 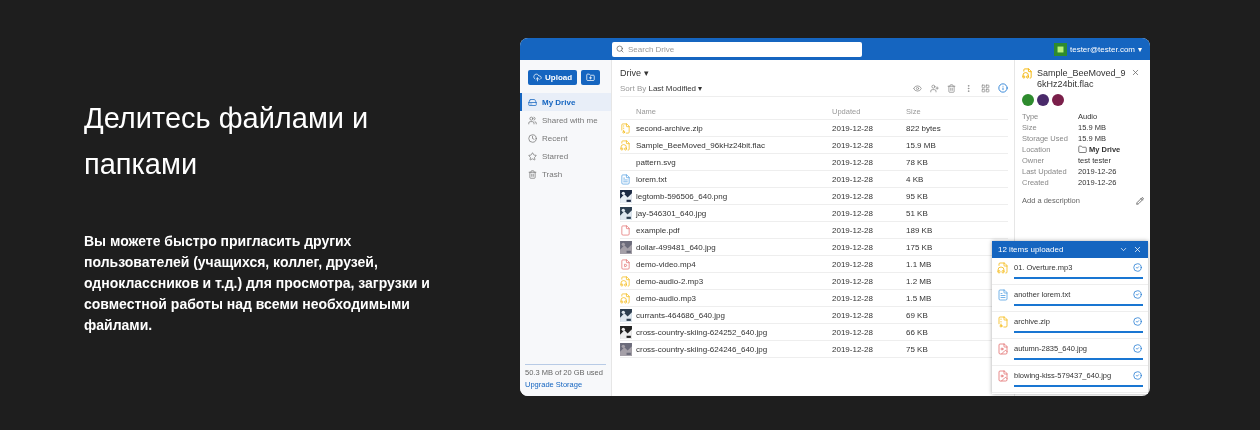 What do you see at coordinates (257, 283) in the screenshot?
I see `description: Вы можете быстро пригласить других пользователей (учащихся, коллег, друзей, одноклассников и т.д.) для просмотра, загрузки и совместной работы над всеми необходимыми файлами.` at bounding box center [257, 283].